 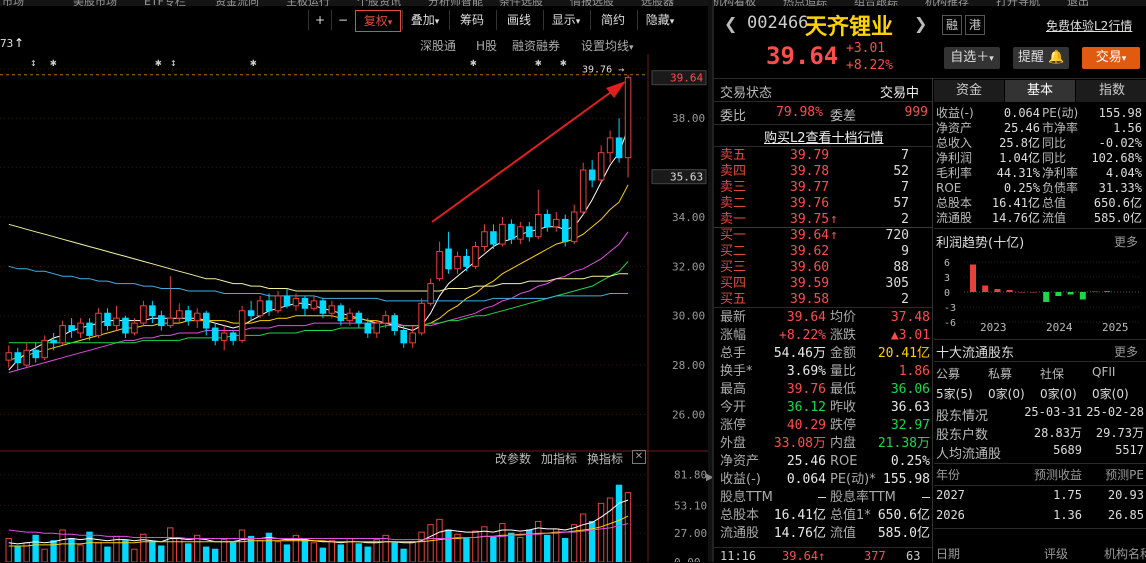 What do you see at coordinates (1126, 241) in the screenshot?
I see `profit-trend-more-link: 更多` at bounding box center [1126, 241].